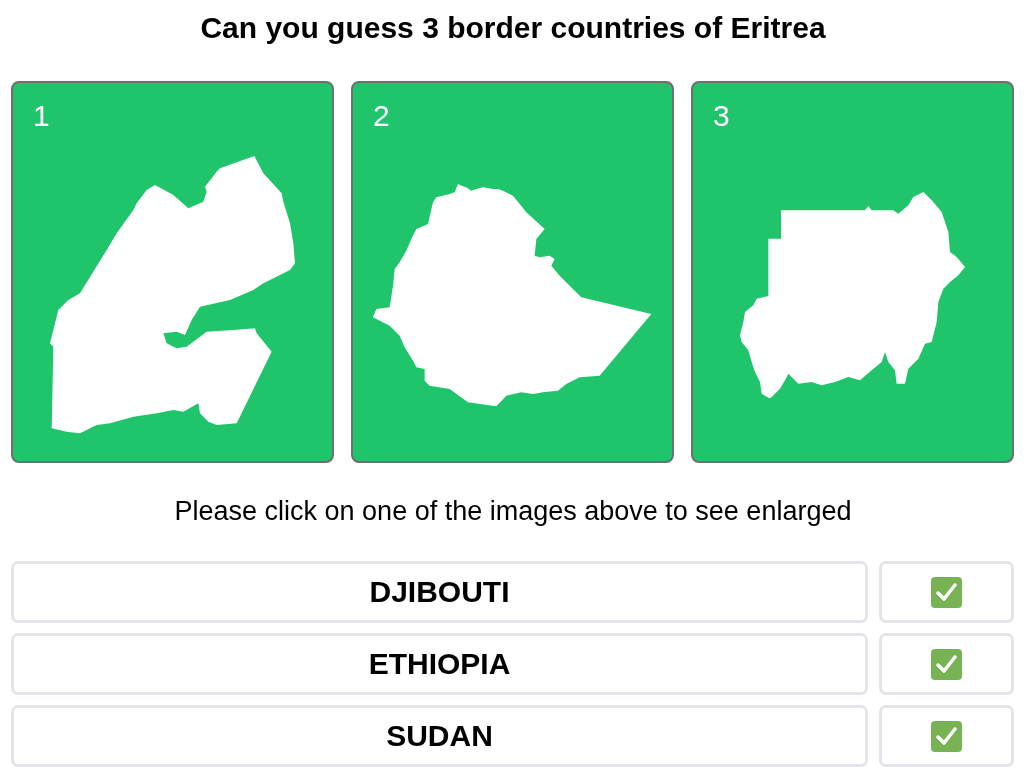  What do you see at coordinates (381, 116) in the screenshot?
I see `card-number: 2` at bounding box center [381, 116].